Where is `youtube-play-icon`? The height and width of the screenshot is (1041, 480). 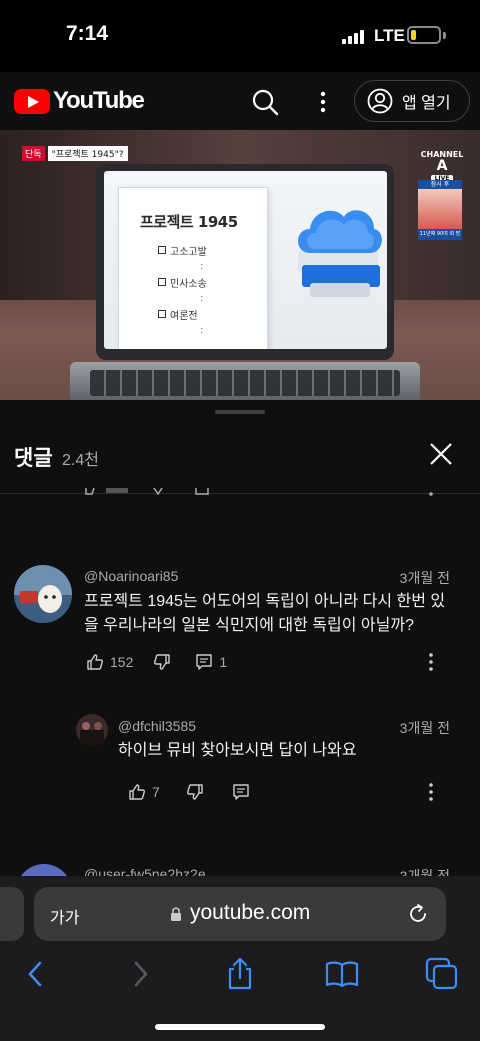
youtube-play-icon is located at coordinates (32, 101).